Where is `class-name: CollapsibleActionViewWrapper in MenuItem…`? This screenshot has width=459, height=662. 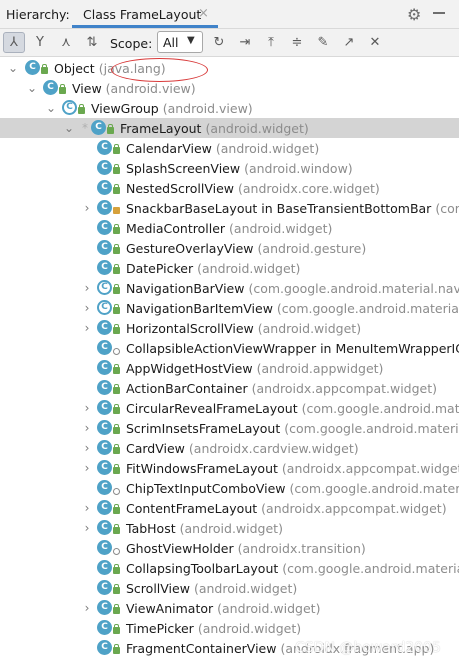 class-name: CollapsibleActionViewWrapper in MenuItem… is located at coordinates (292, 348).